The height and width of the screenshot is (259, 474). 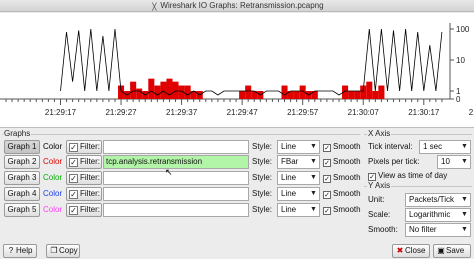 I want to click on graph-toggle-button: Graph 4, so click(x=22, y=194).